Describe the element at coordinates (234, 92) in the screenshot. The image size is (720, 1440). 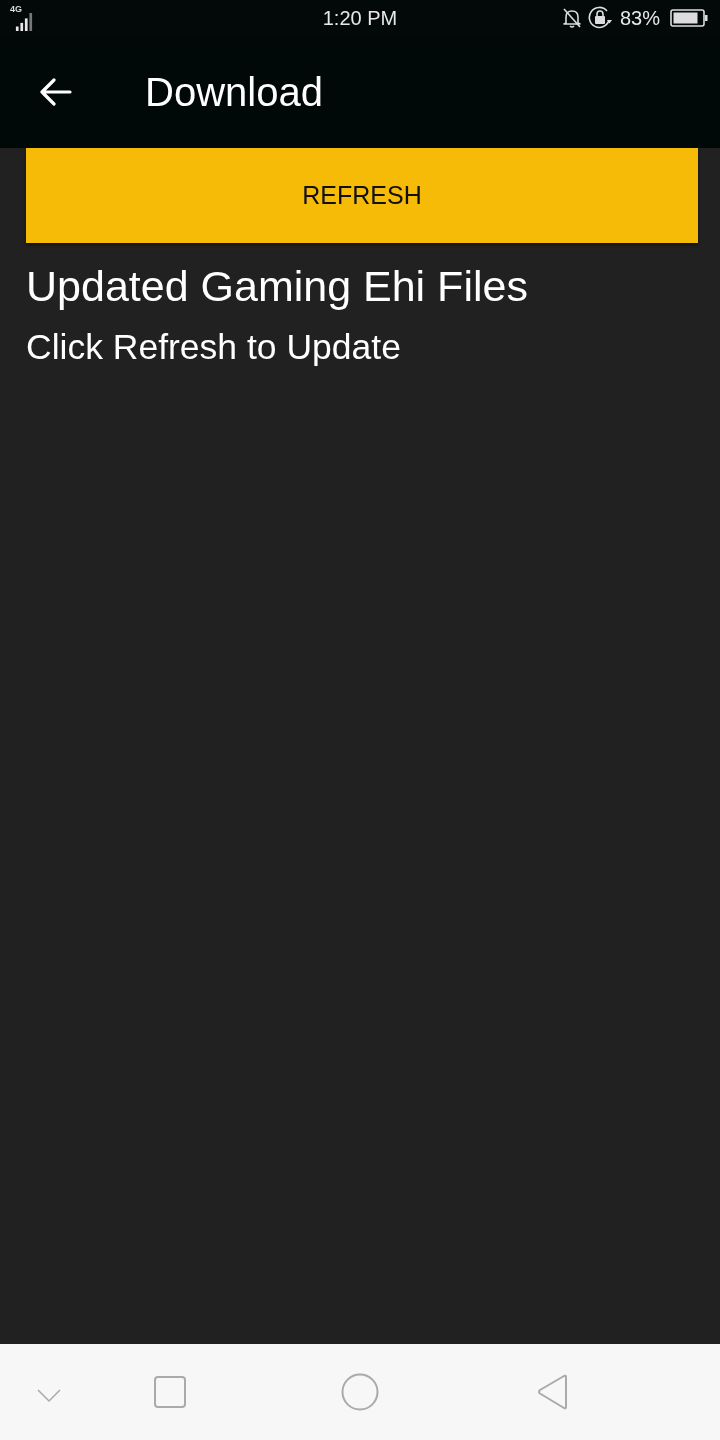
I see `page-title: Download` at that location.